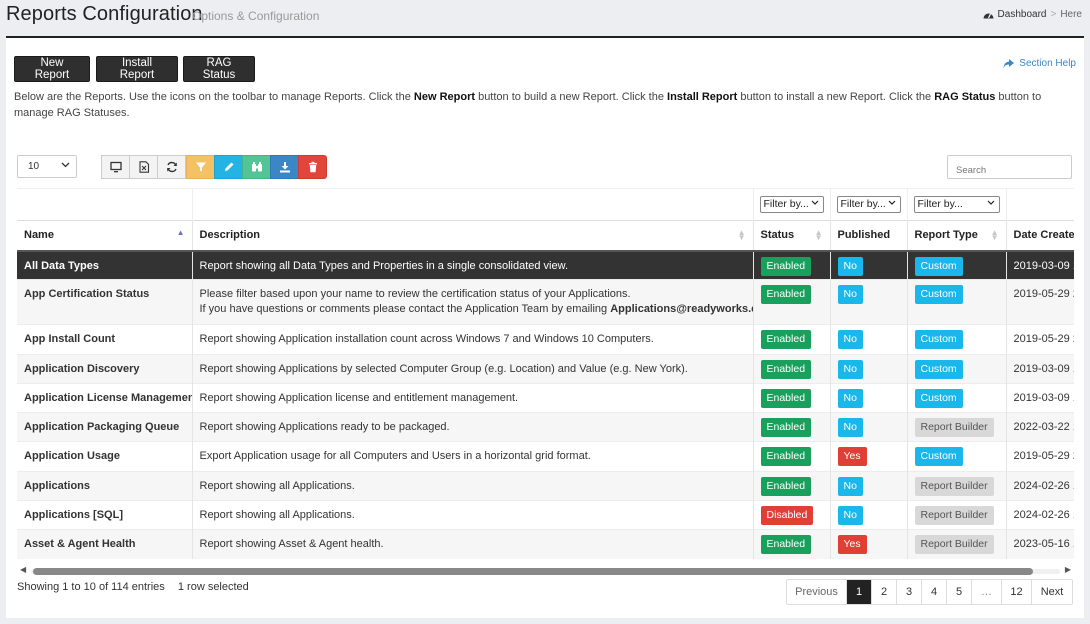 This screenshot has width=1090, height=624. Describe the element at coordinates (472, 544) in the screenshot. I see `cell-description: Report showing Asset & Agent health.` at that location.